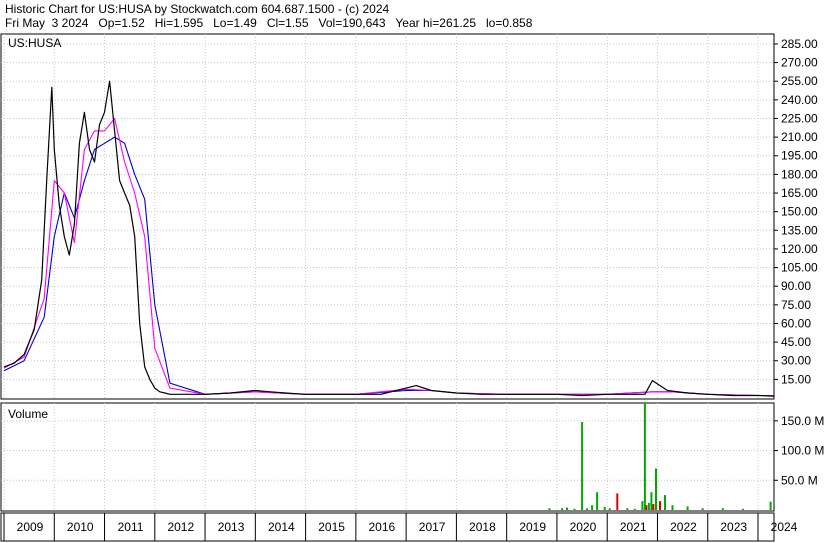  I want to click on year-tick-label: 2020, so click(583, 527).